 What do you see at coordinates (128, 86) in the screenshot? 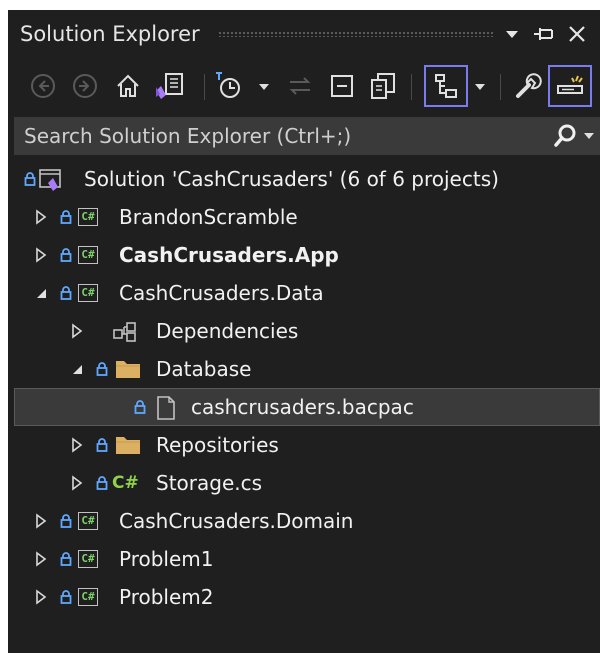
I see `home-icon` at bounding box center [128, 86].